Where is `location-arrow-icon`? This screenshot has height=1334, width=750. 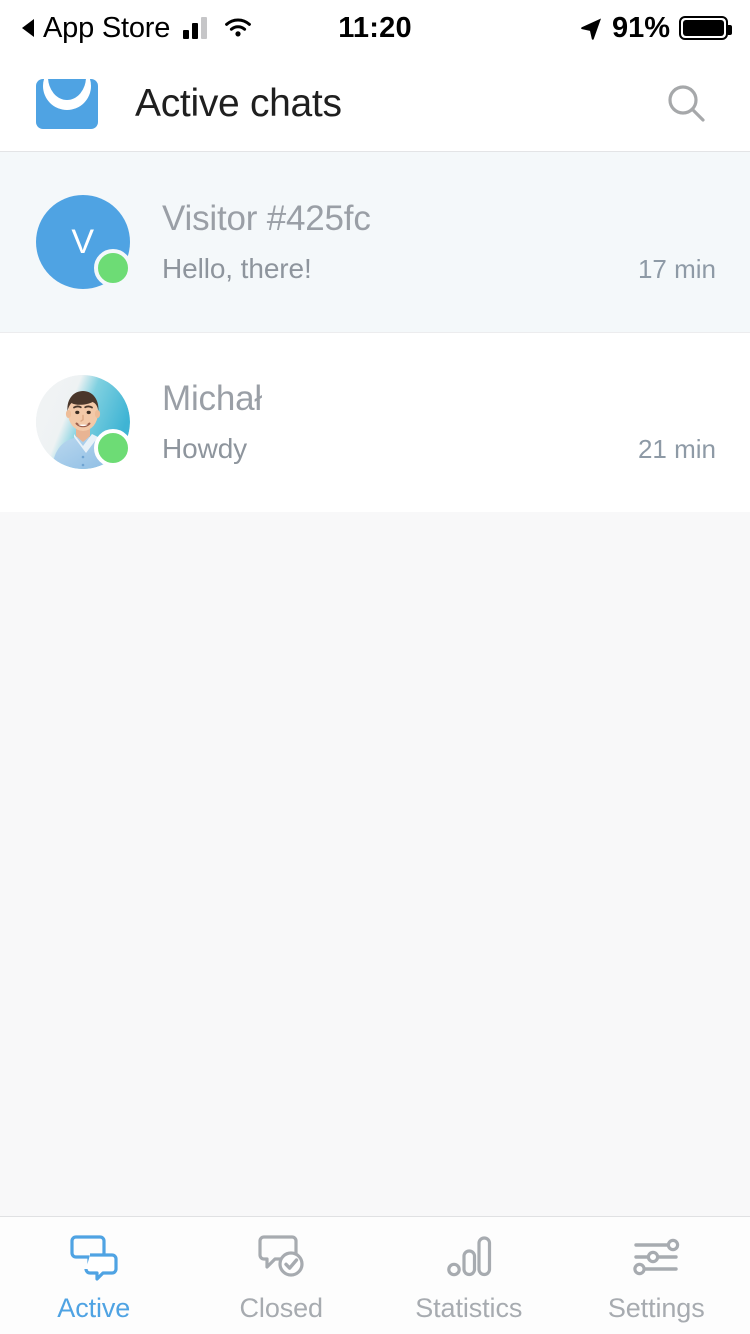 location-arrow-icon is located at coordinates (591, 28).